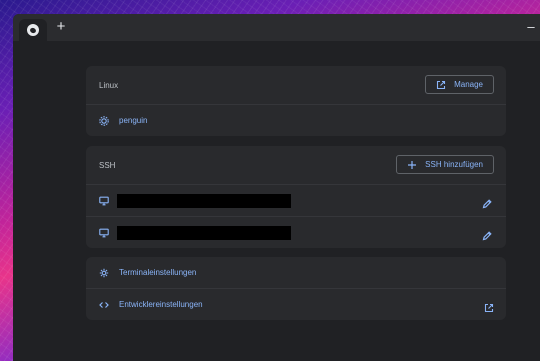 Image resolution: width=540 pixels, height=361 pixels. What do you see at coordinates (454, 164) in the screenshot?
I see `add-ssh-label: SSH hinzufügen` at bounding box center [454, 164].